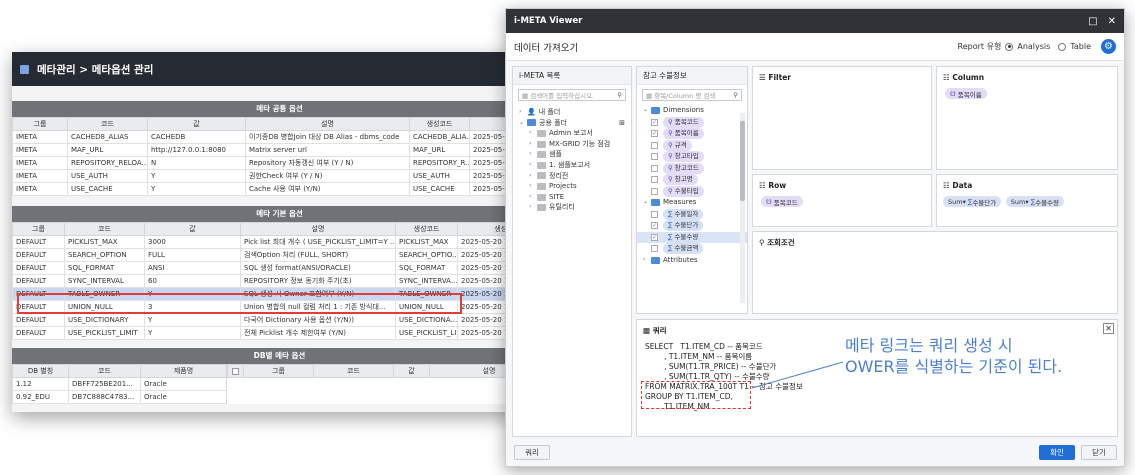  I want to click on field-item: ∑ 수불금액, so click(692, 249).